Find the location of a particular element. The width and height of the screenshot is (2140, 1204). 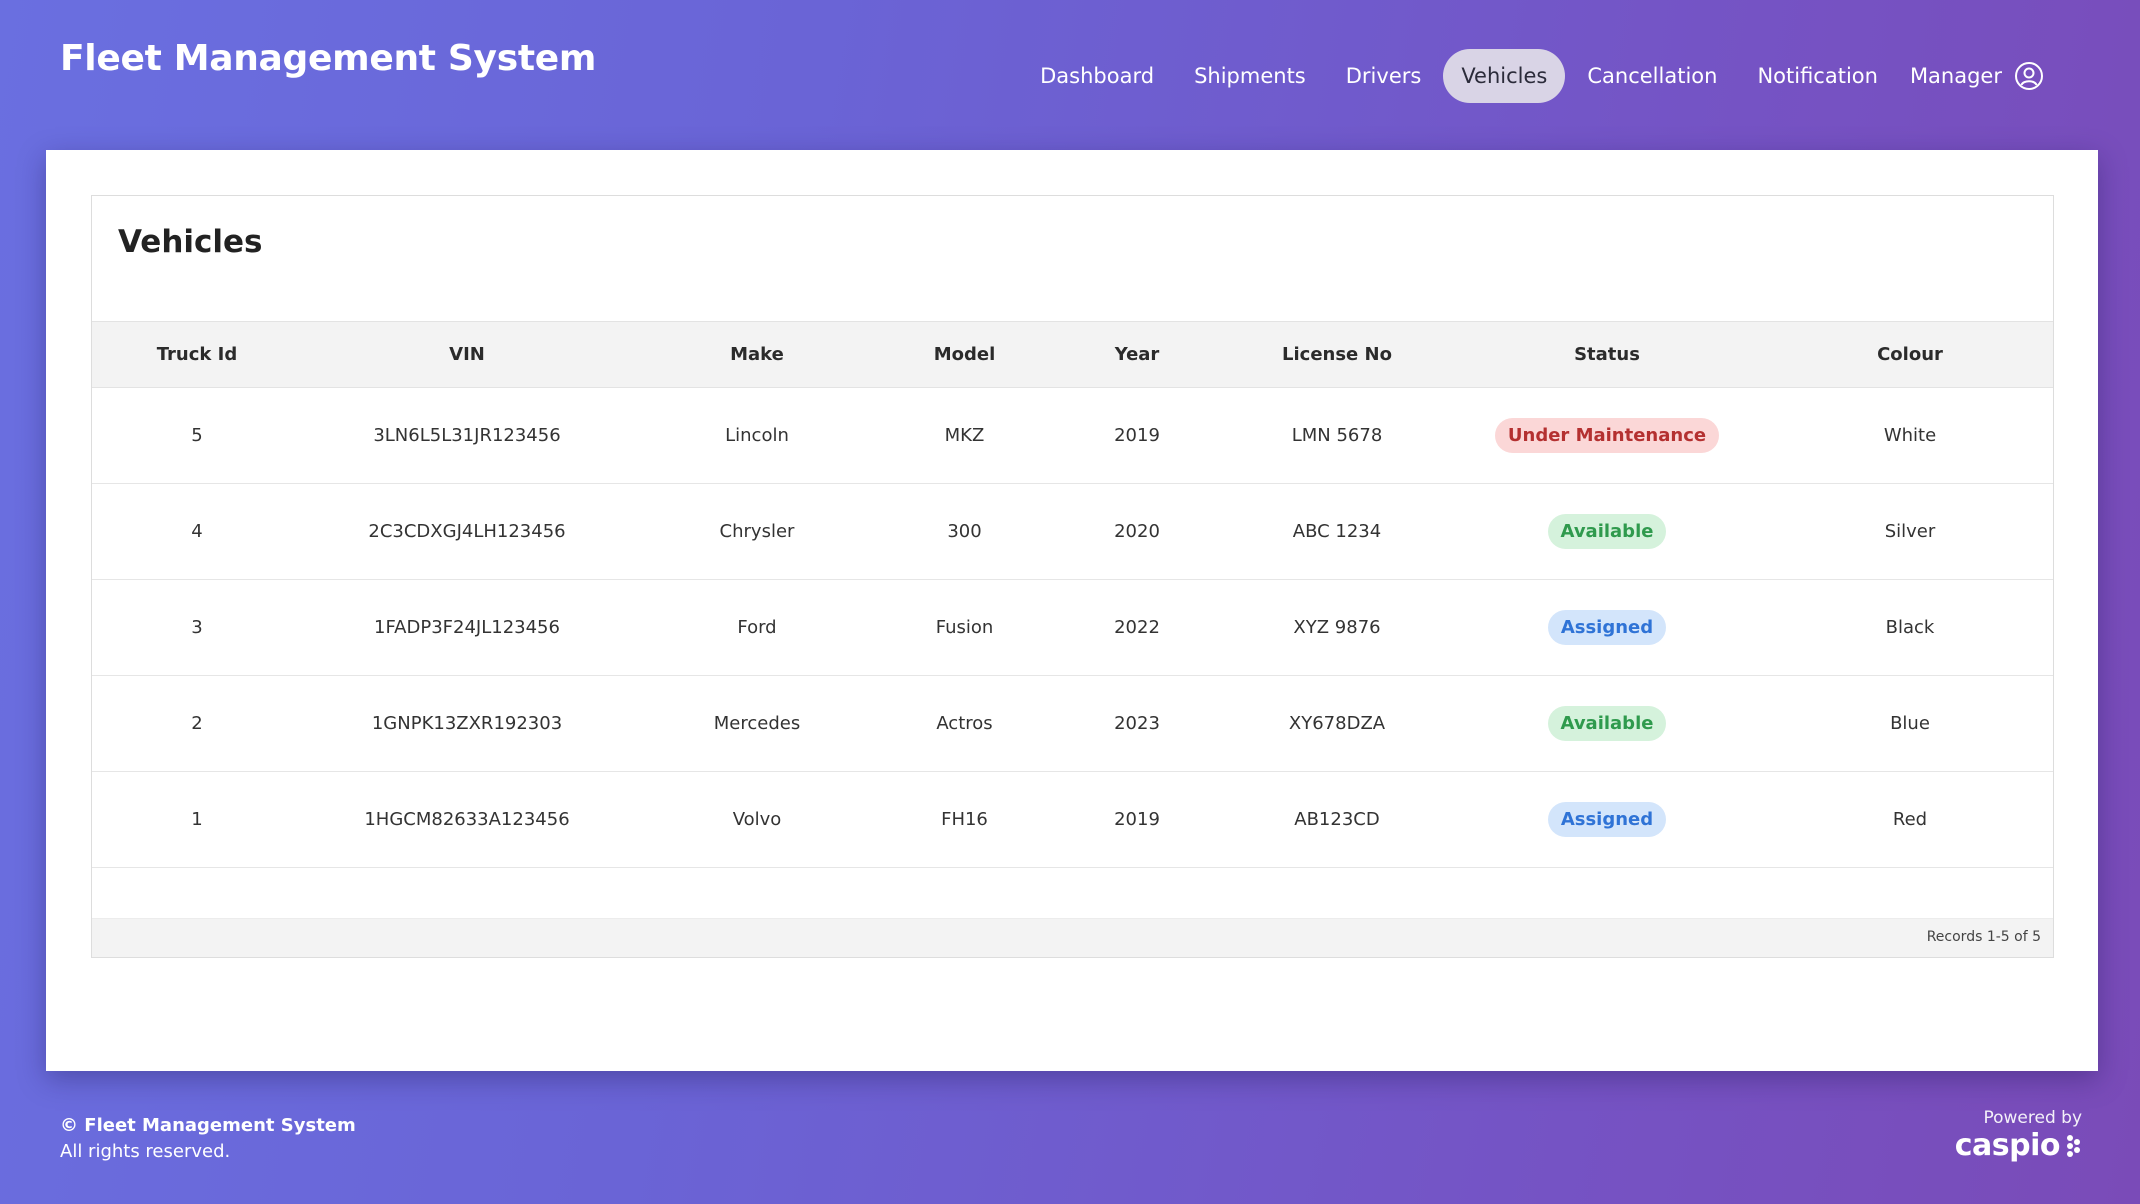

user-menu-label: Manager is located at coordinates (1955, 76).